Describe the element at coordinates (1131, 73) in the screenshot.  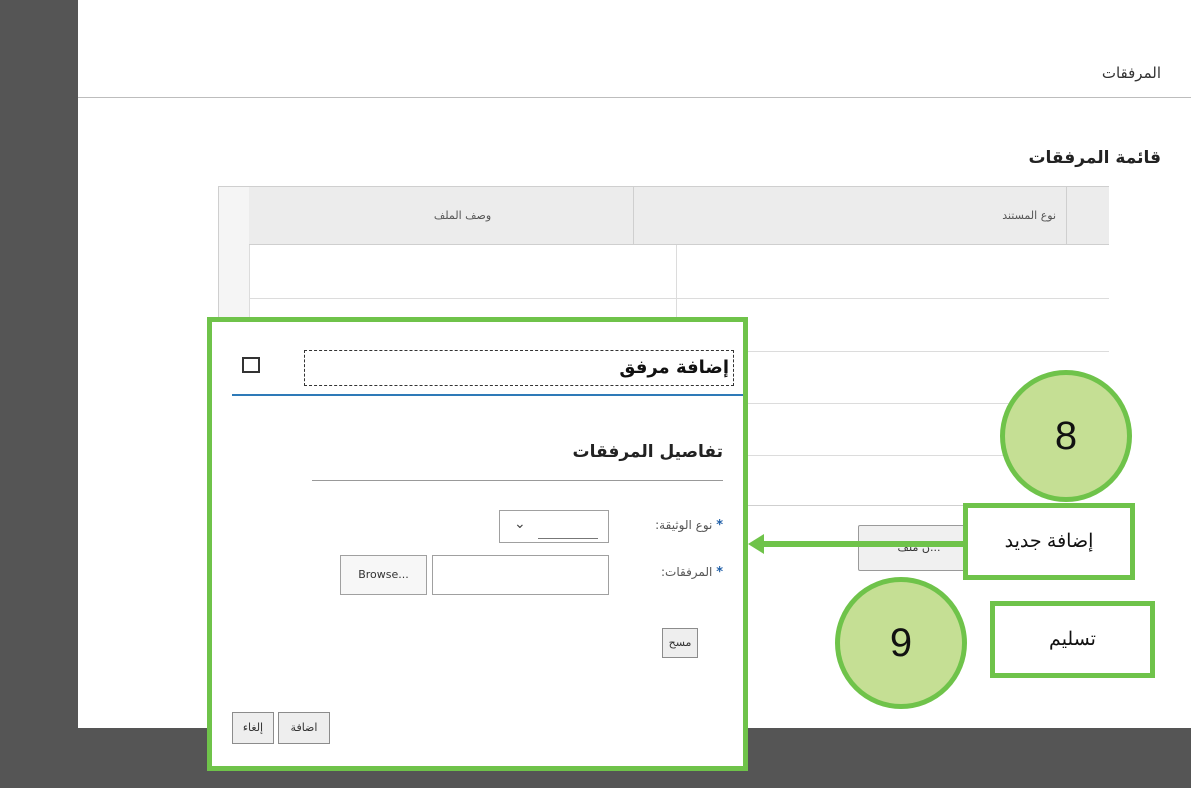
I see `section-title: المرفقات` at that location.